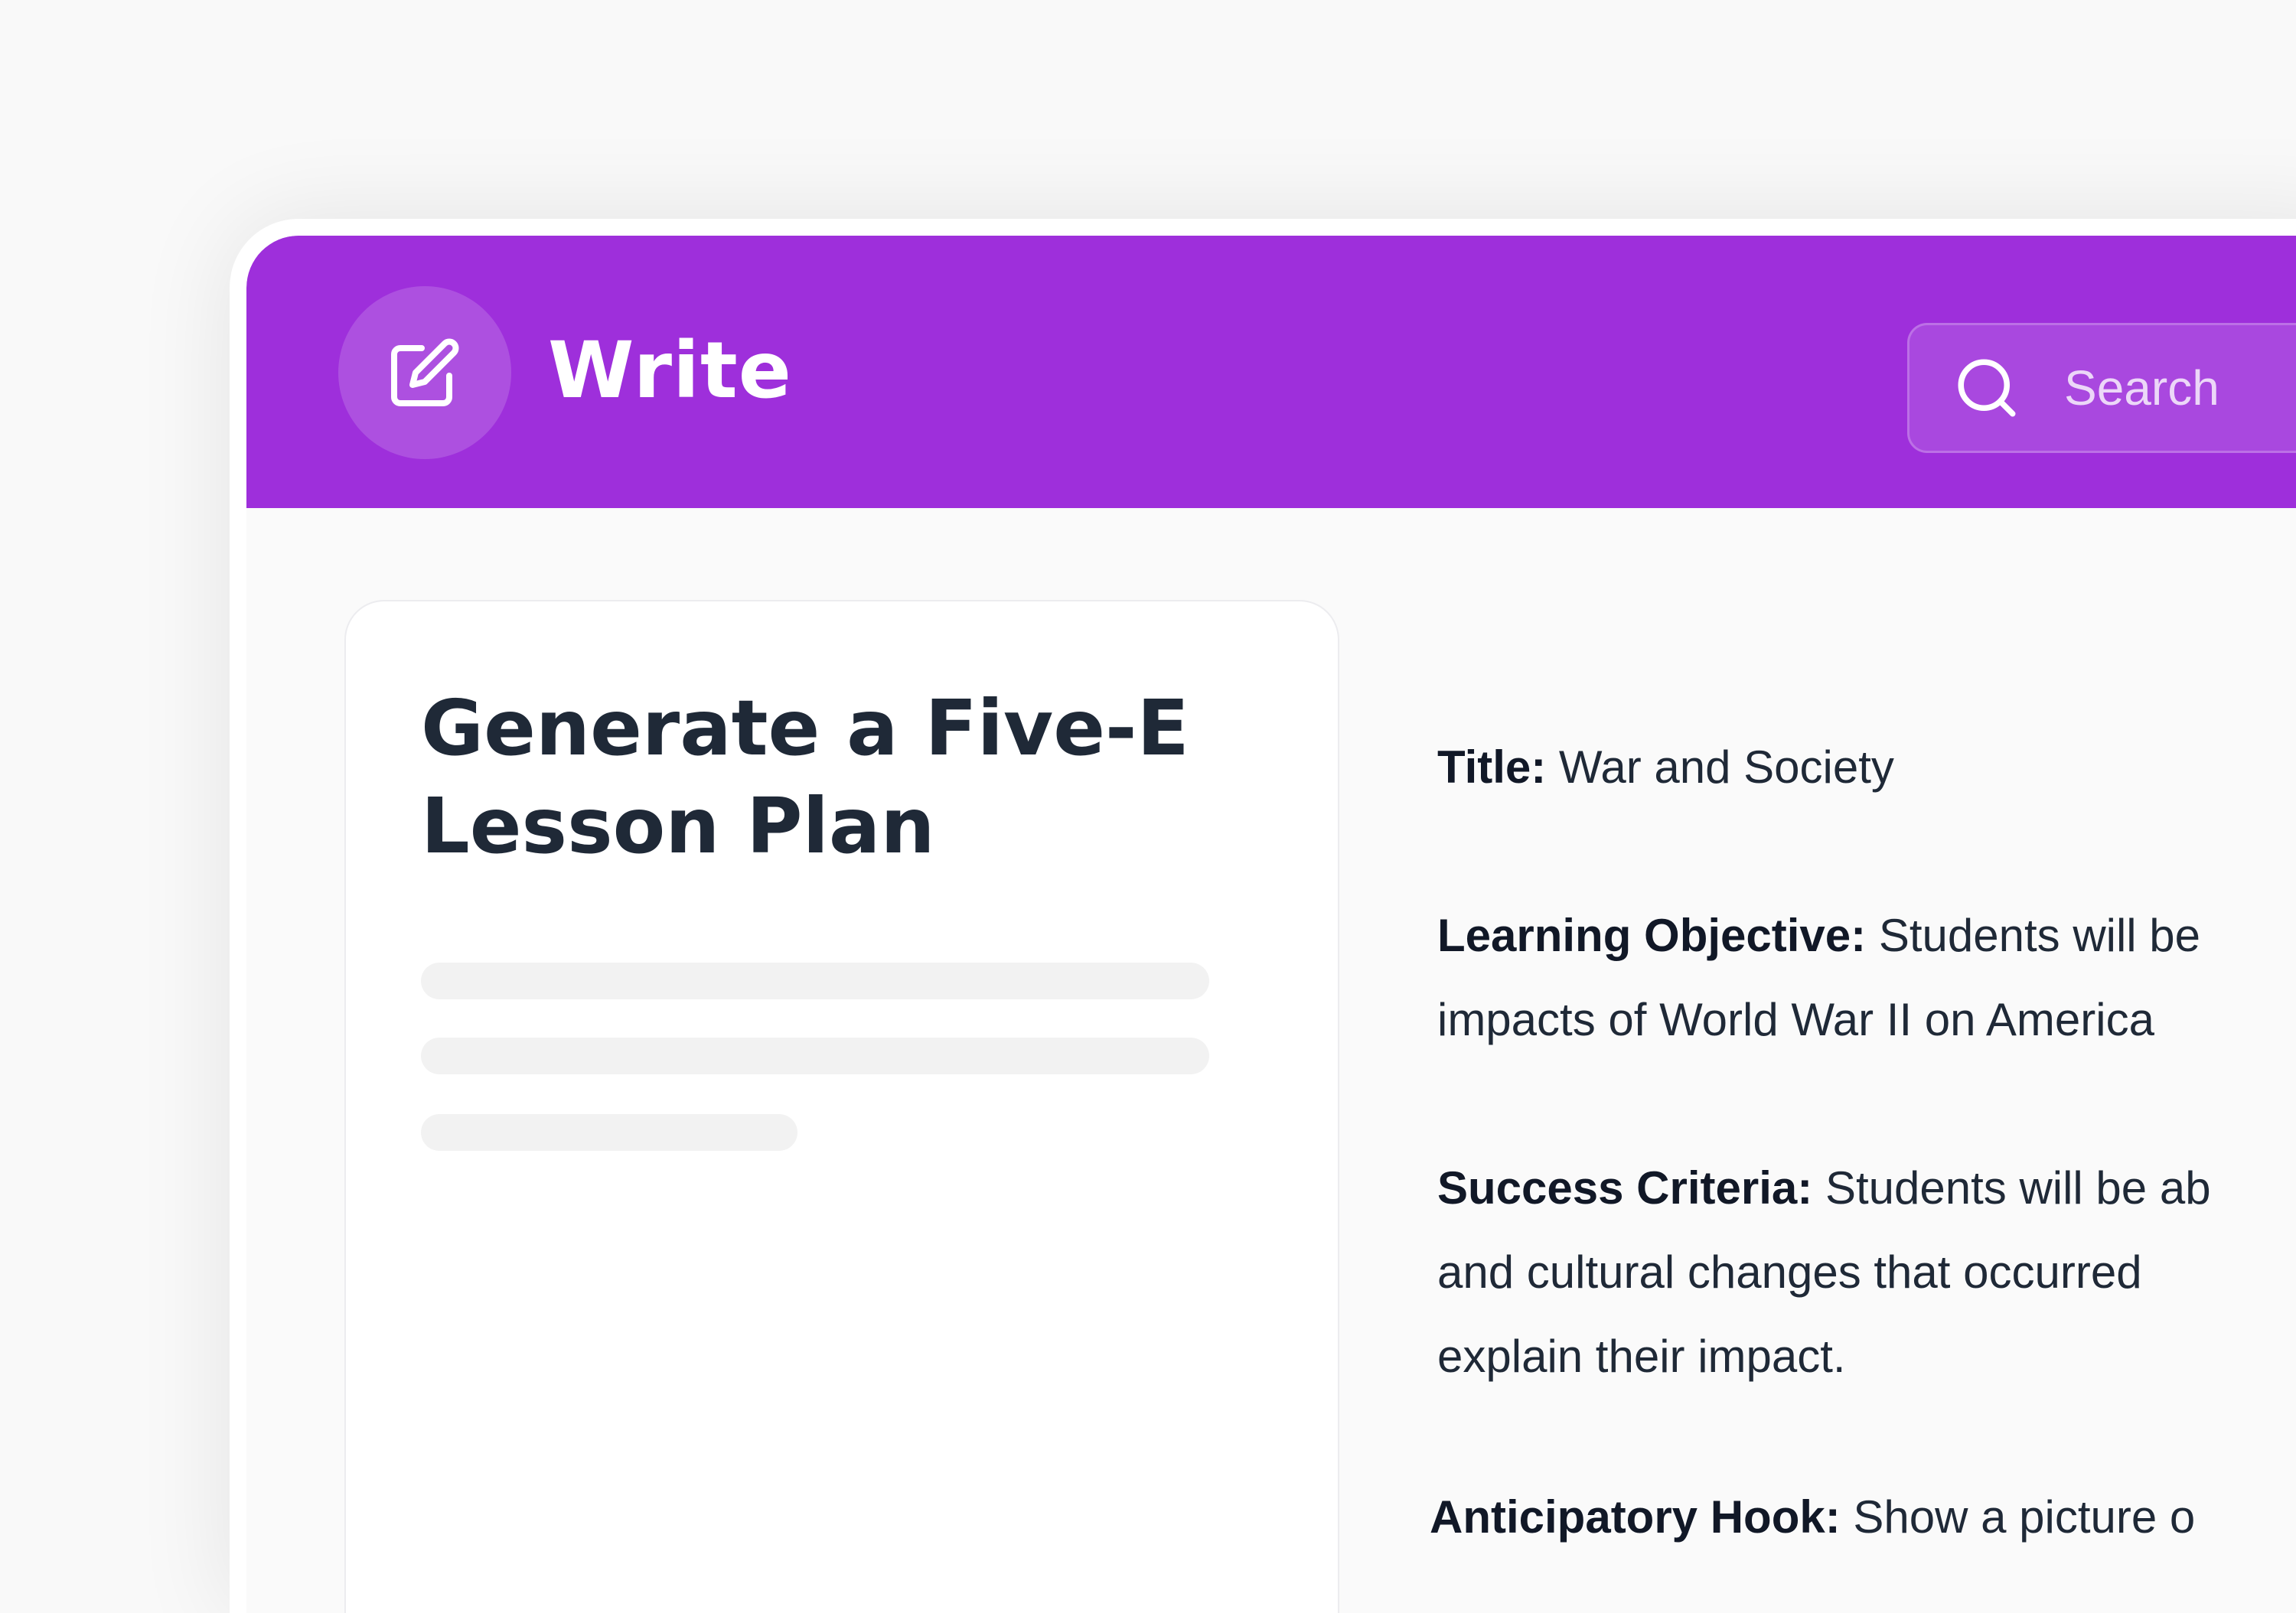  I want to click on section-text: impacts of World War II on America, so click(1795, 1019).